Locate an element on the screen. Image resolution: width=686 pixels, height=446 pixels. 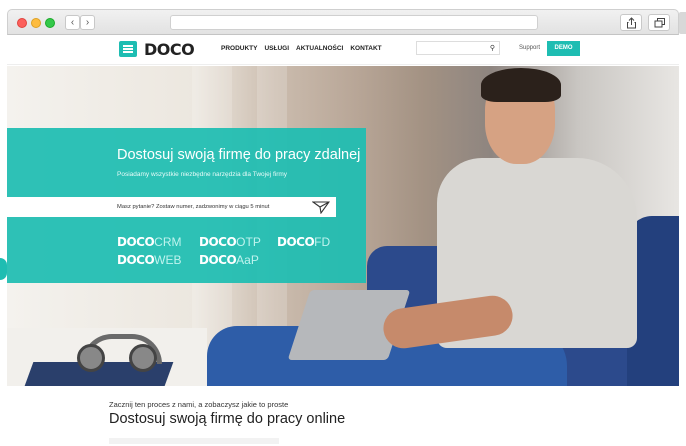
intro-title: Dostosuj swoją firmę do pracy online is located at coordinates (227, 419).